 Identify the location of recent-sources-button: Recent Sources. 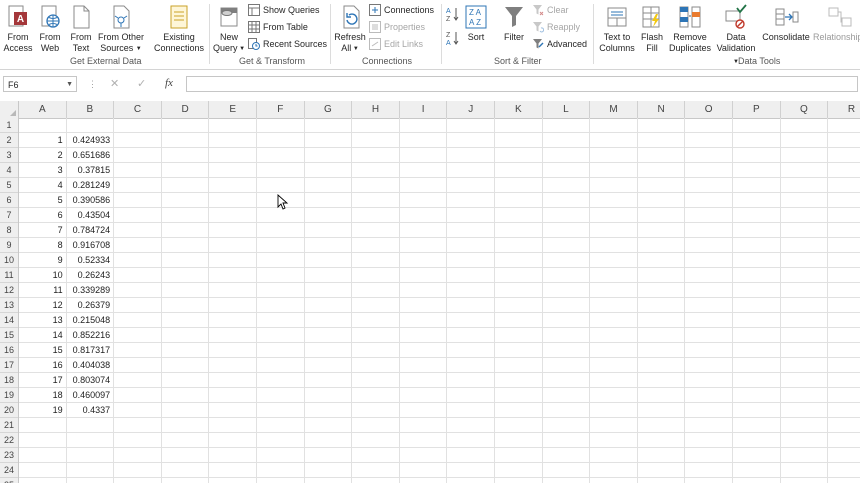
(287, 43).